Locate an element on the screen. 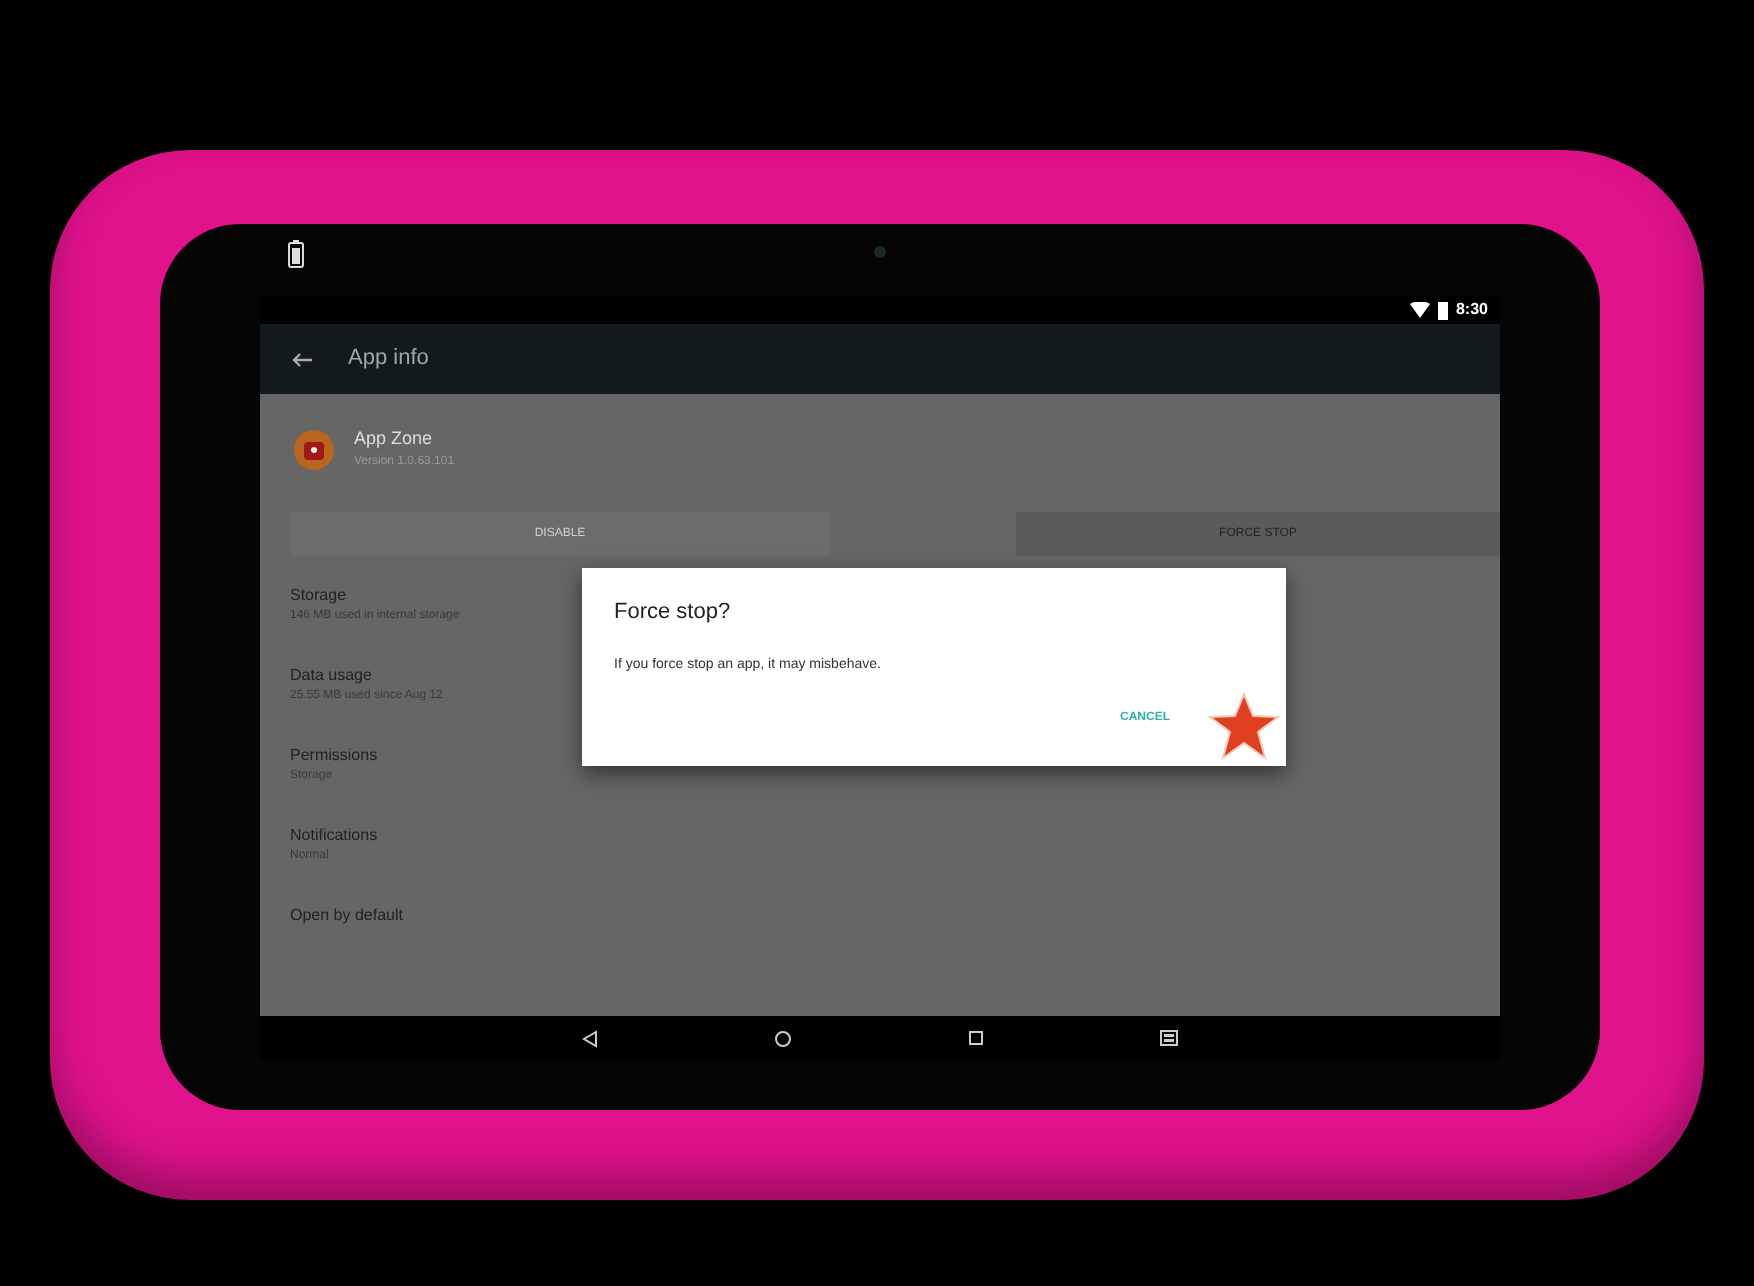  setting-title: Open by default is located at coordinates (346, 916).